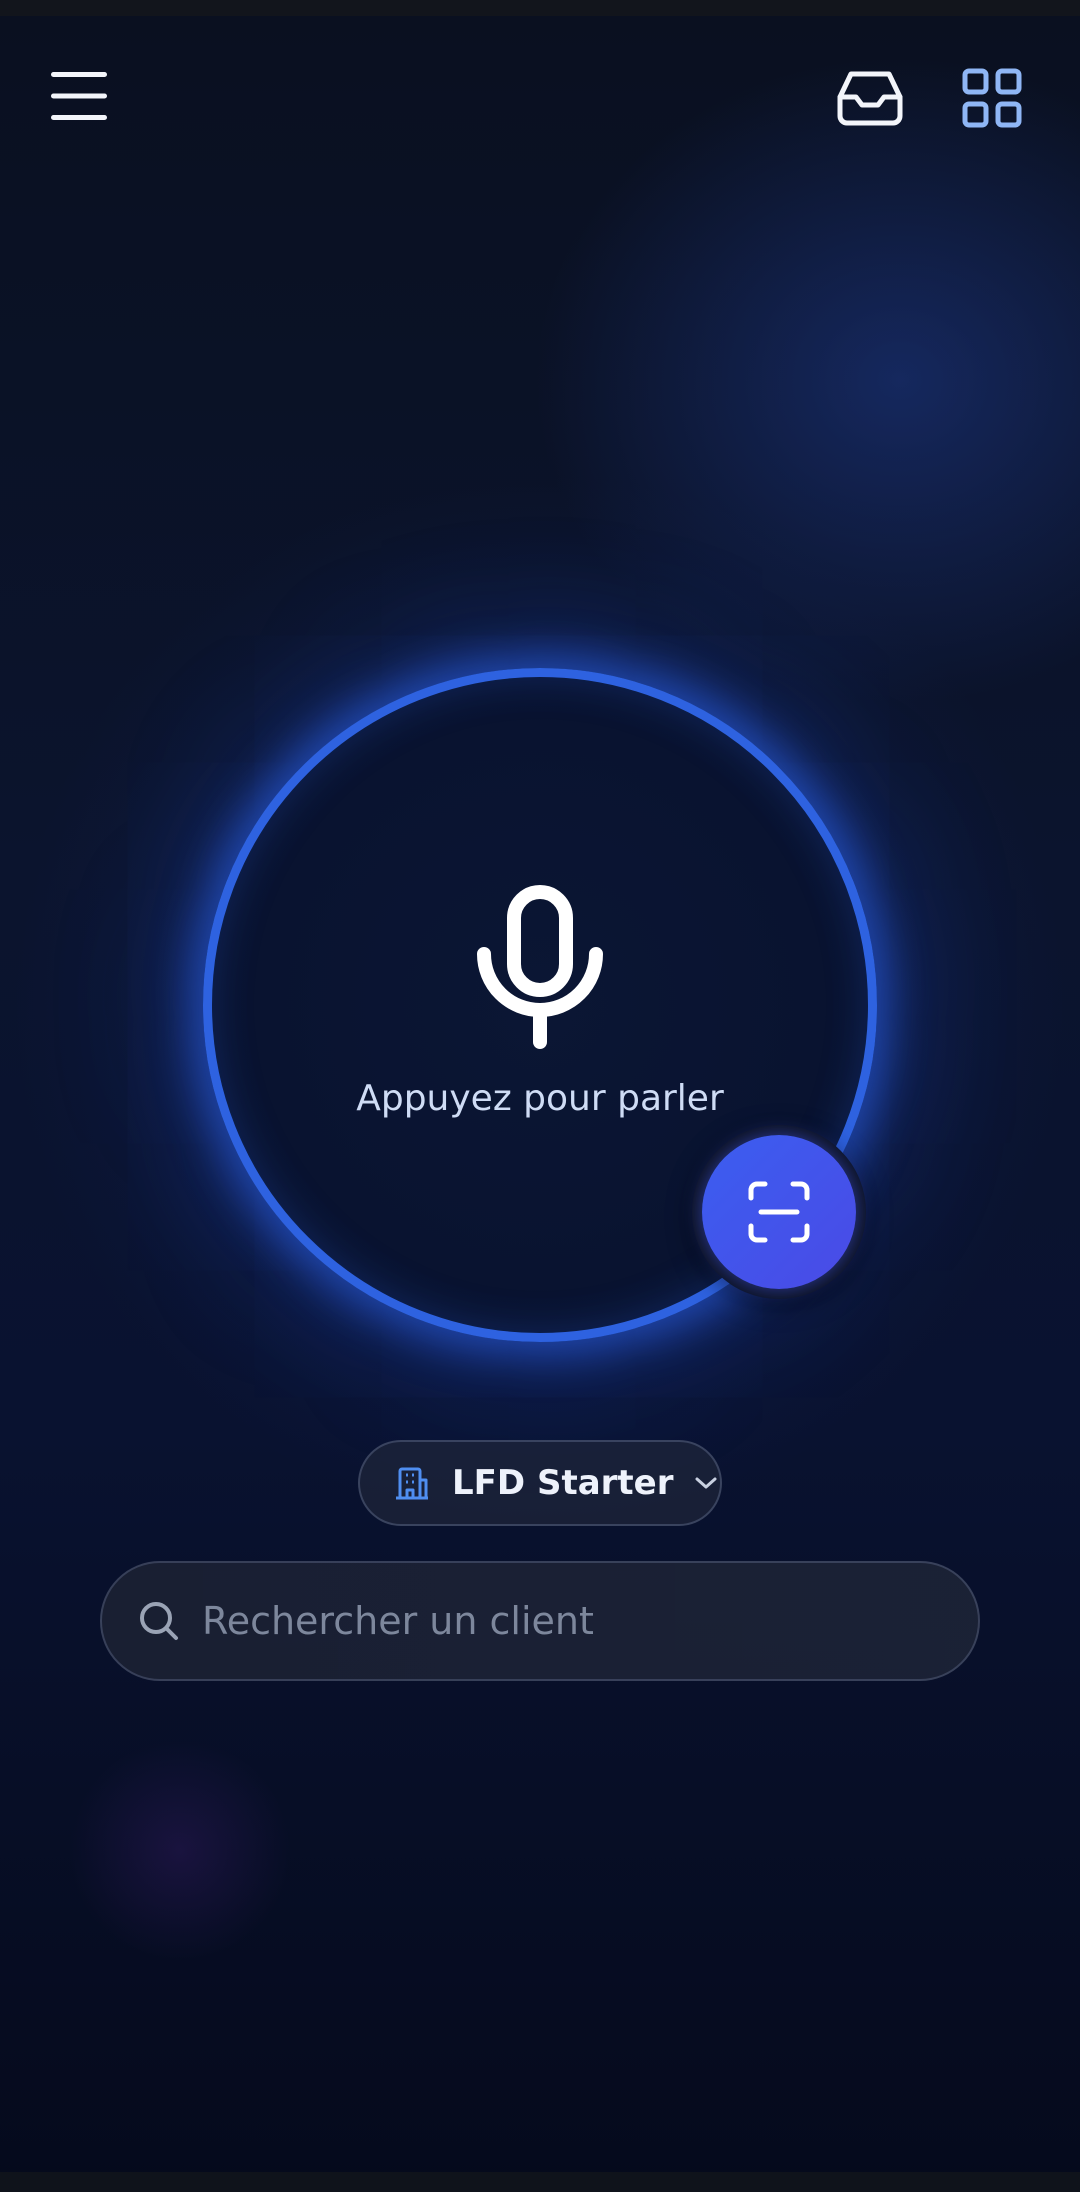 Image resolution: width=1080 pixels, height=2192 pixels. Describe the element at coordinates (412, 1483) in the screenshot. I see `building-icon` at that location.